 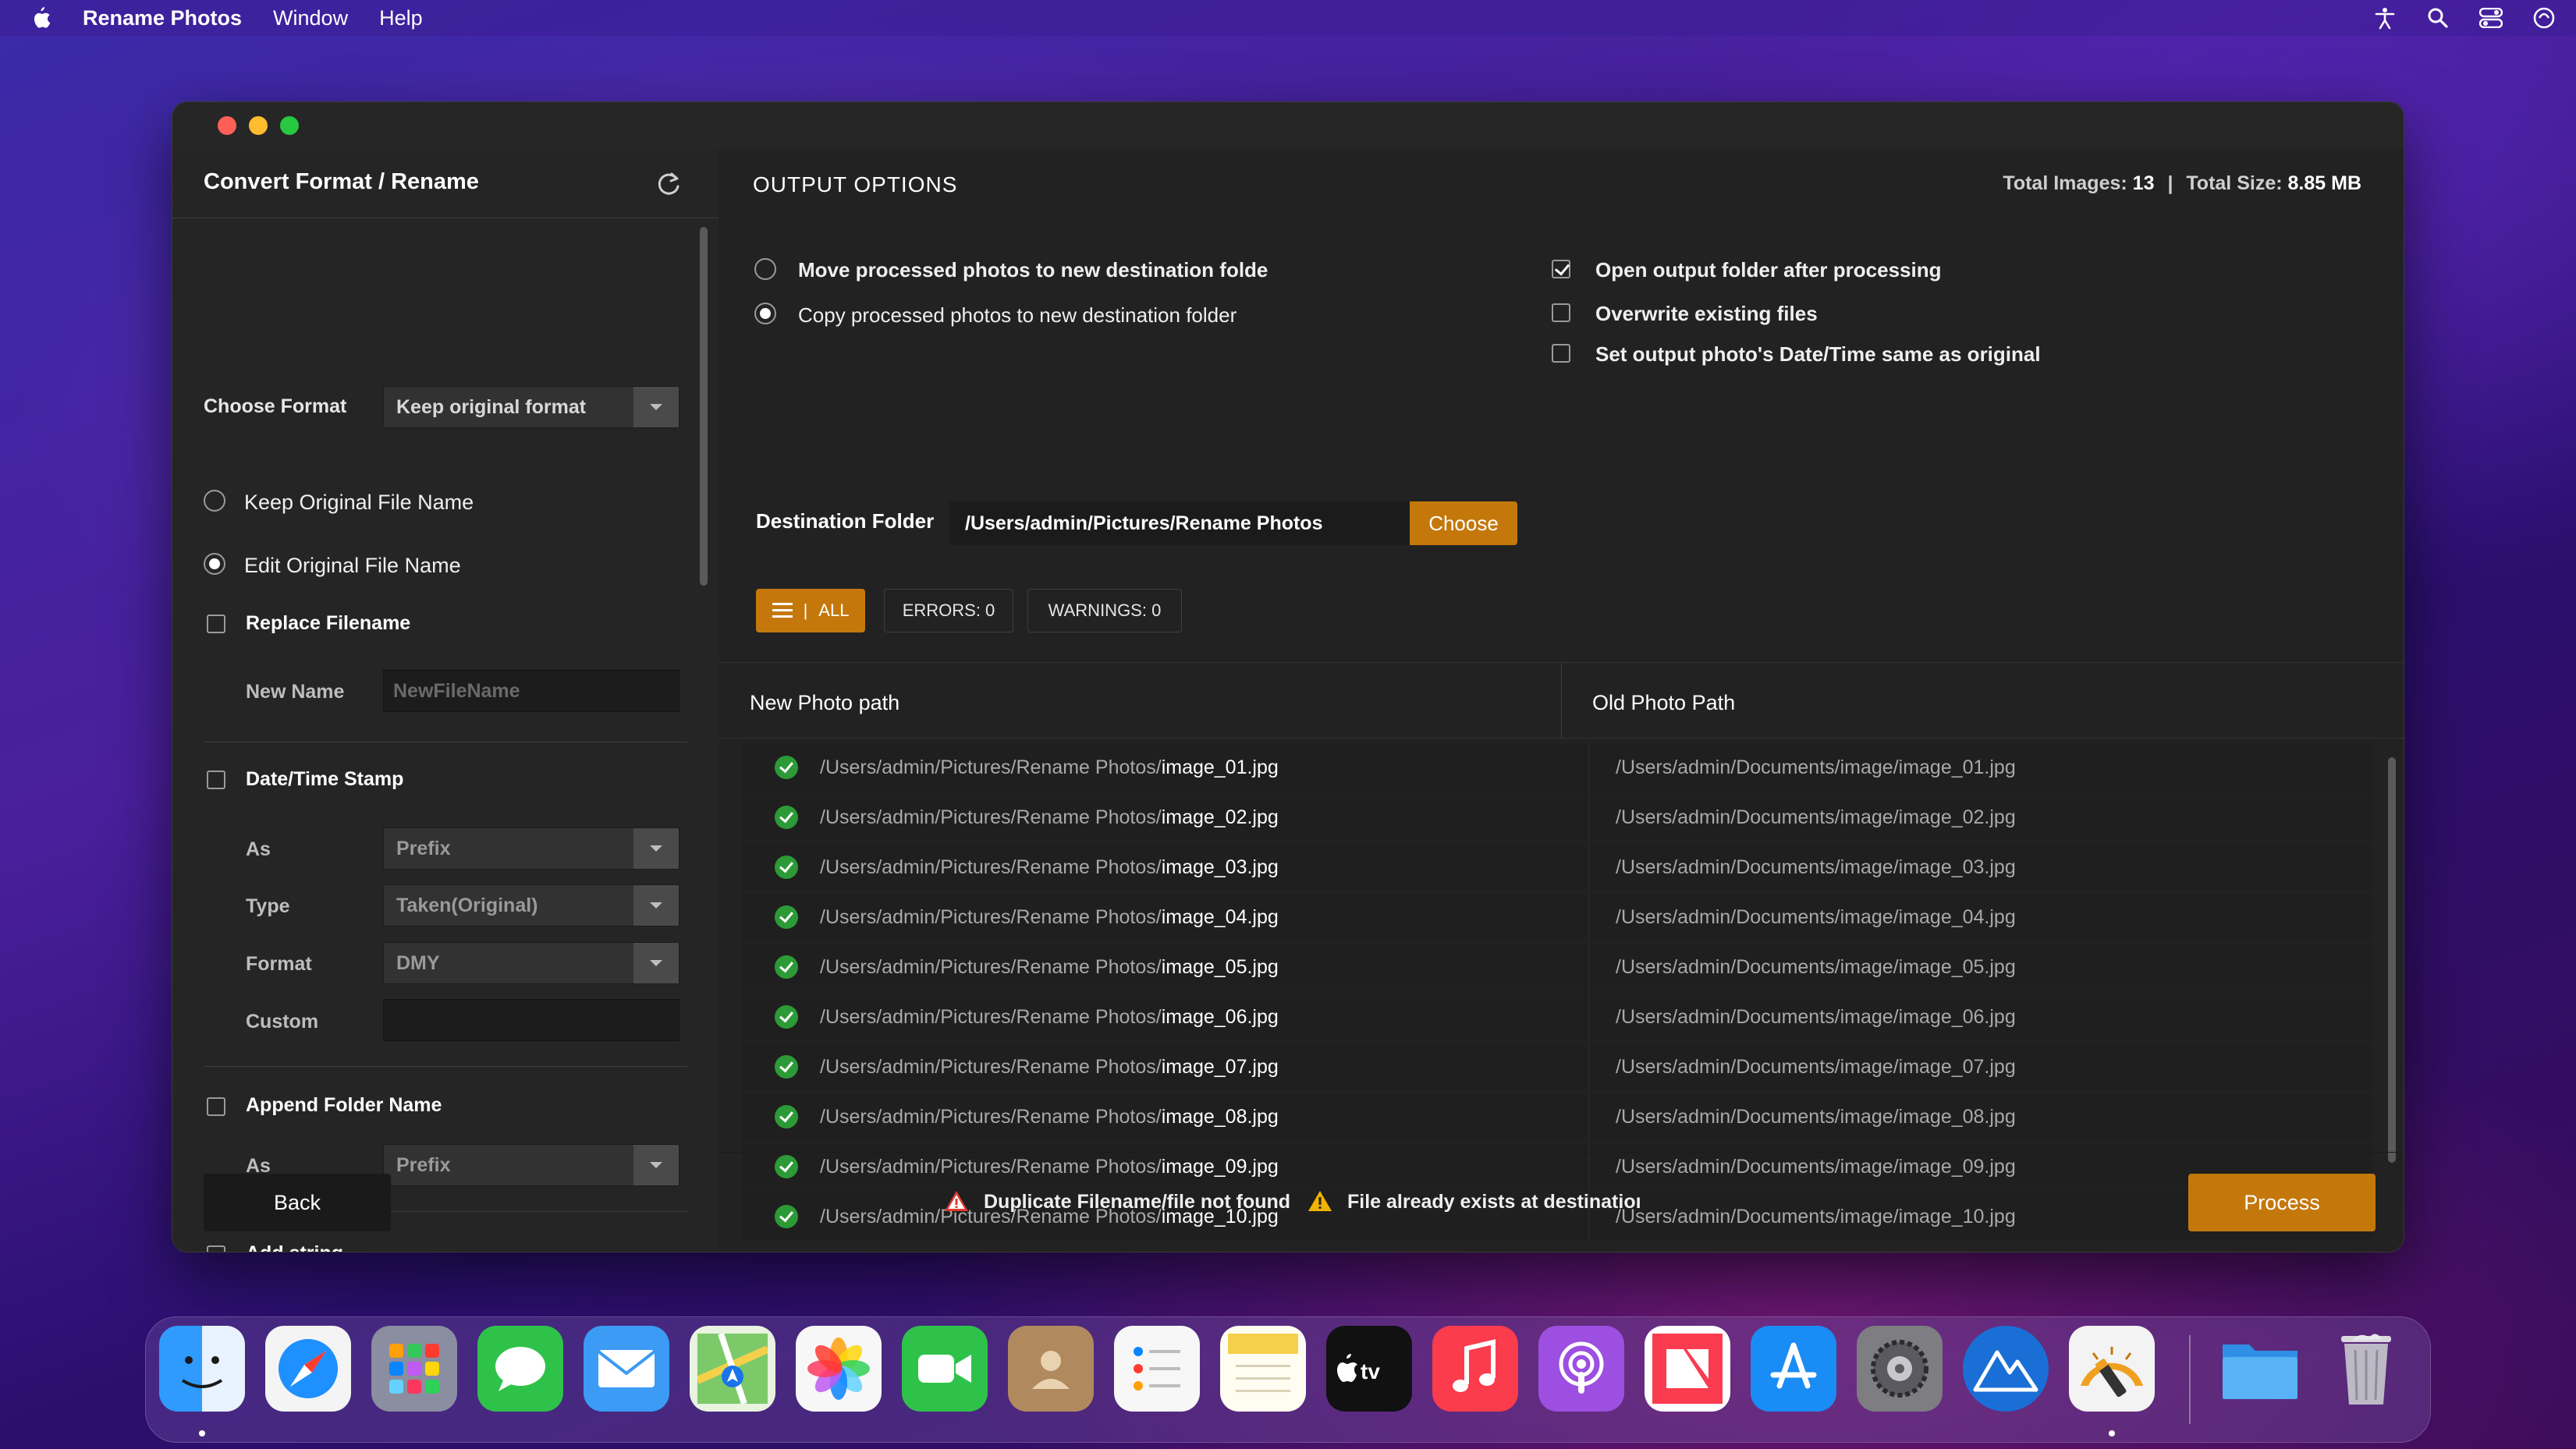 I want to click on datetime-format-select: DMY, so click(x=531, y=963).